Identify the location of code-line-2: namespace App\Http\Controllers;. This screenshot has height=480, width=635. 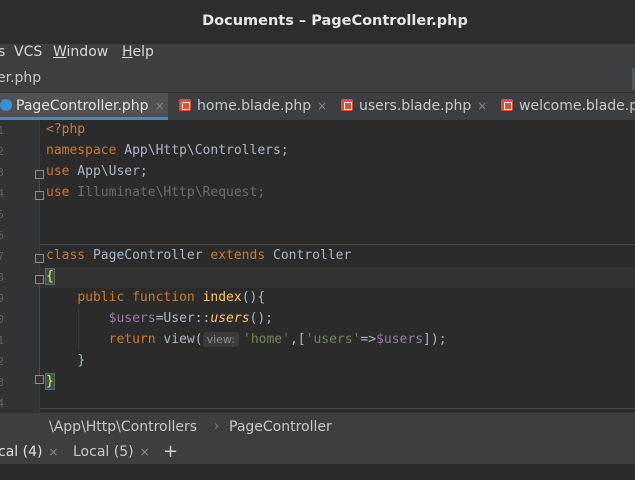
(167, 150).